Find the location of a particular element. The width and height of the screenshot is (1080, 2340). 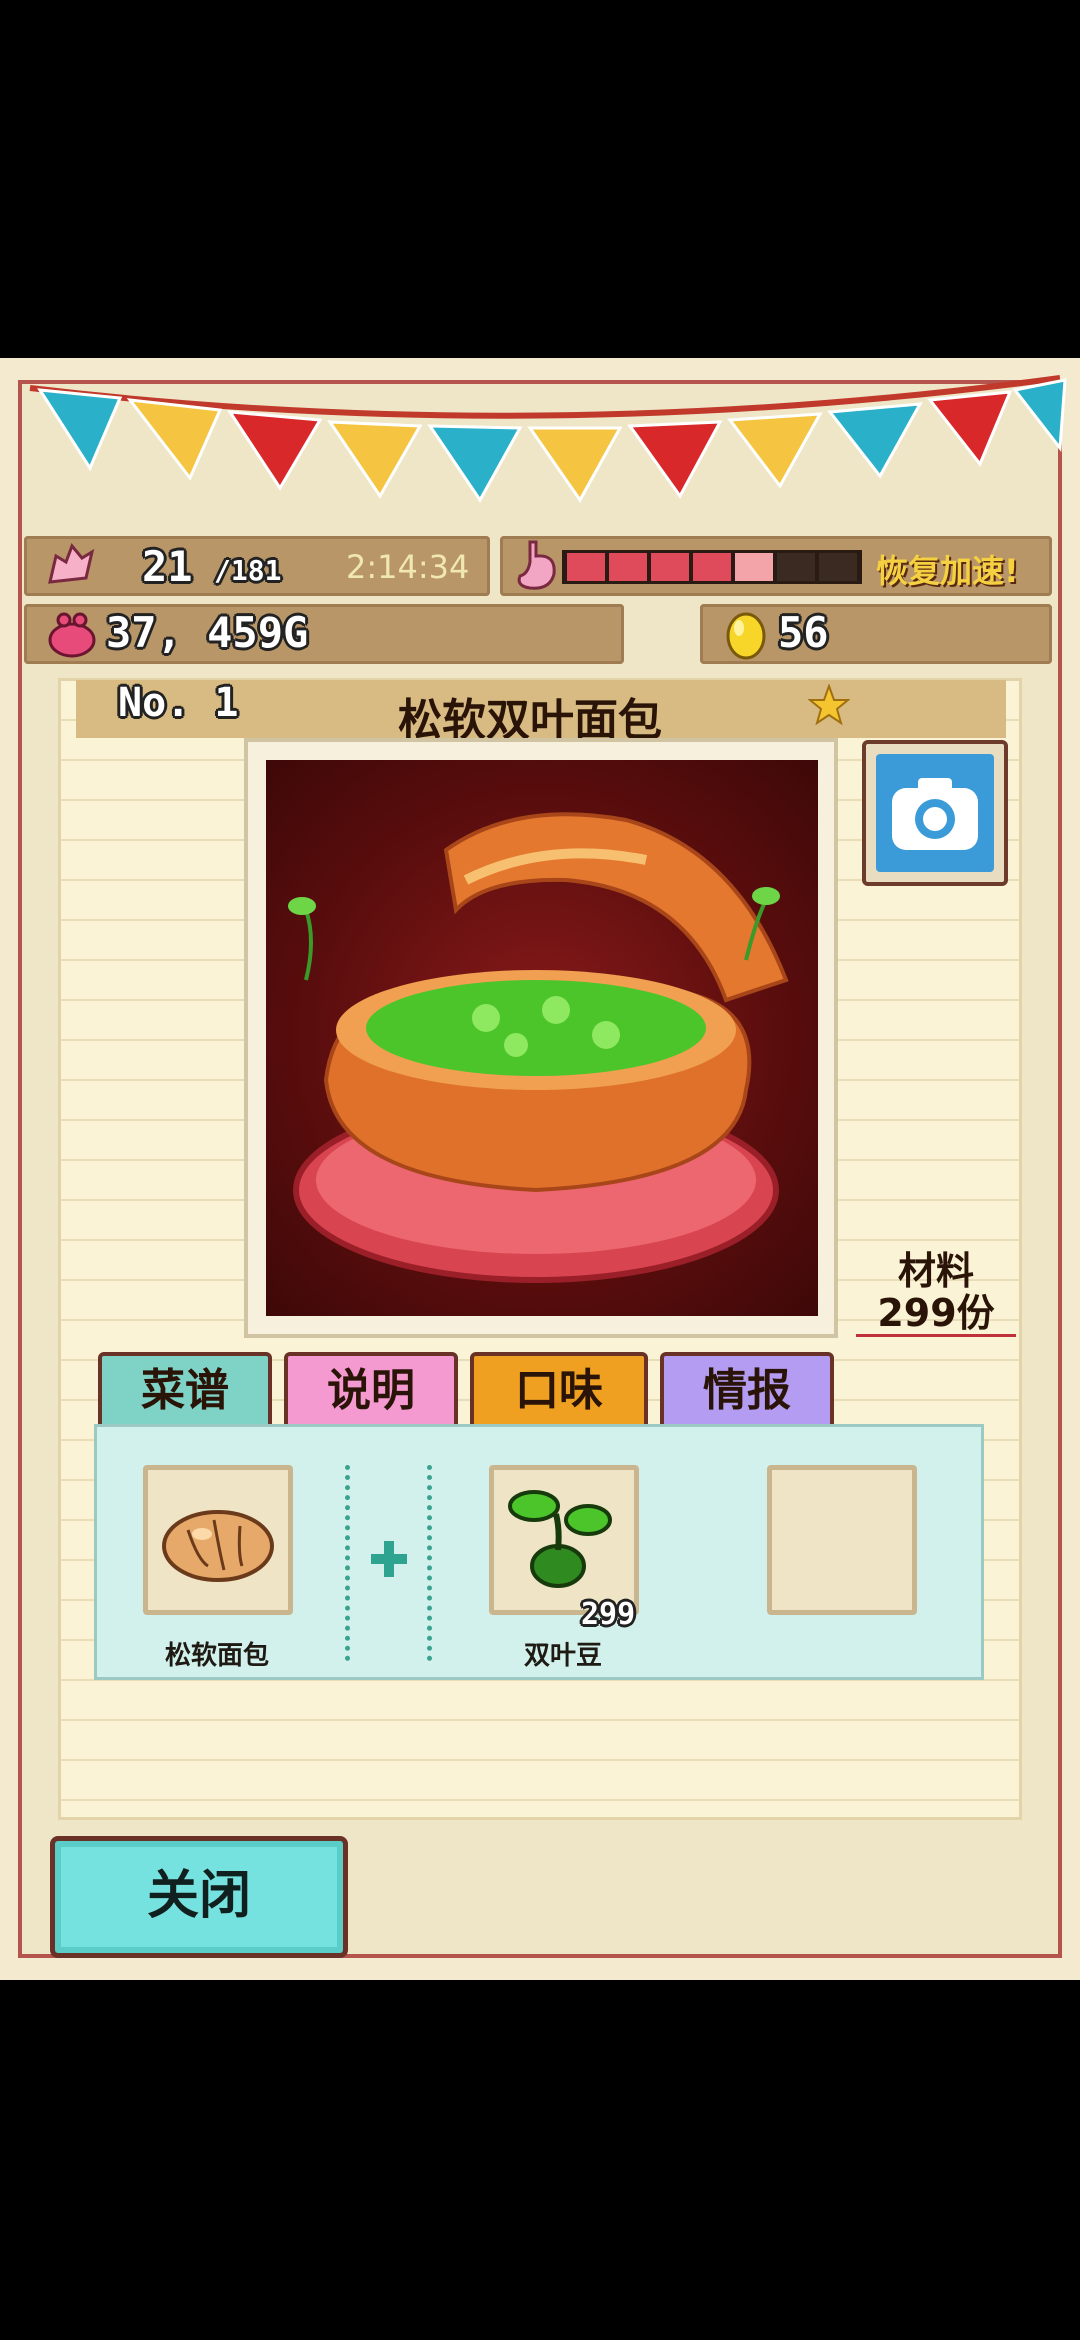

bunting-decoration is located at coordinates (548, 439).